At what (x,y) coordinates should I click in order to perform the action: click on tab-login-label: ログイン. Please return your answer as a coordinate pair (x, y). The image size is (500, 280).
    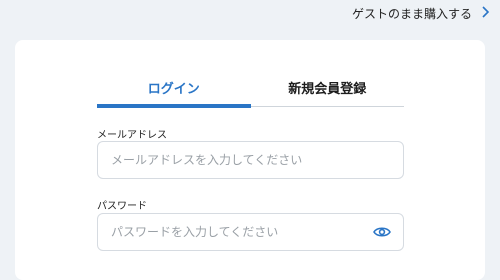
    Looking at the image, I should click on (173, 89).